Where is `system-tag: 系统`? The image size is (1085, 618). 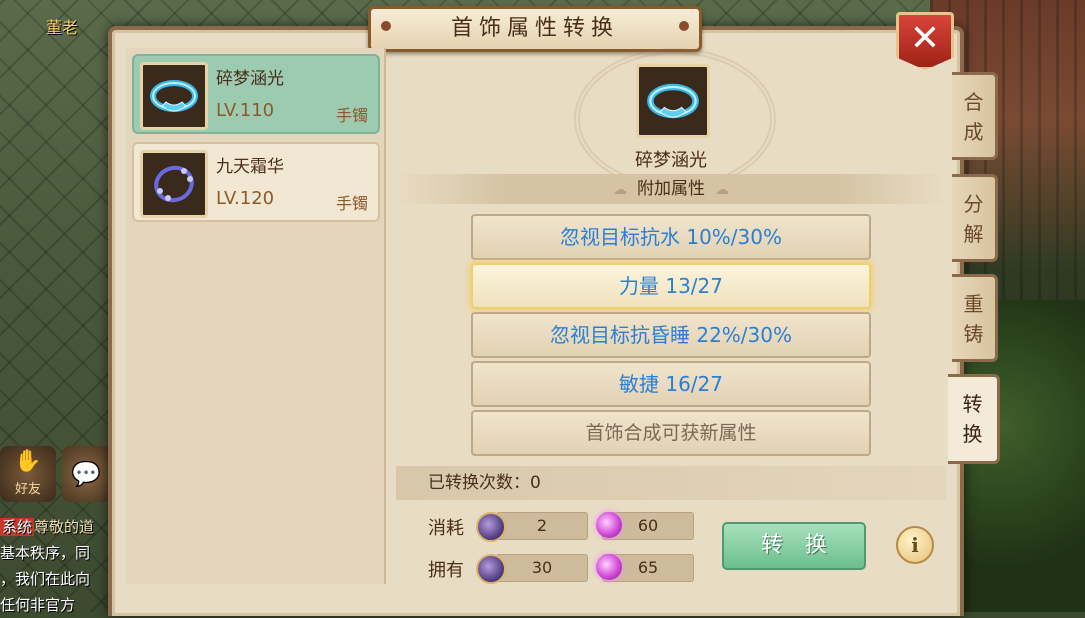
system-tag: 系统 is located at coordinates (17, 527).